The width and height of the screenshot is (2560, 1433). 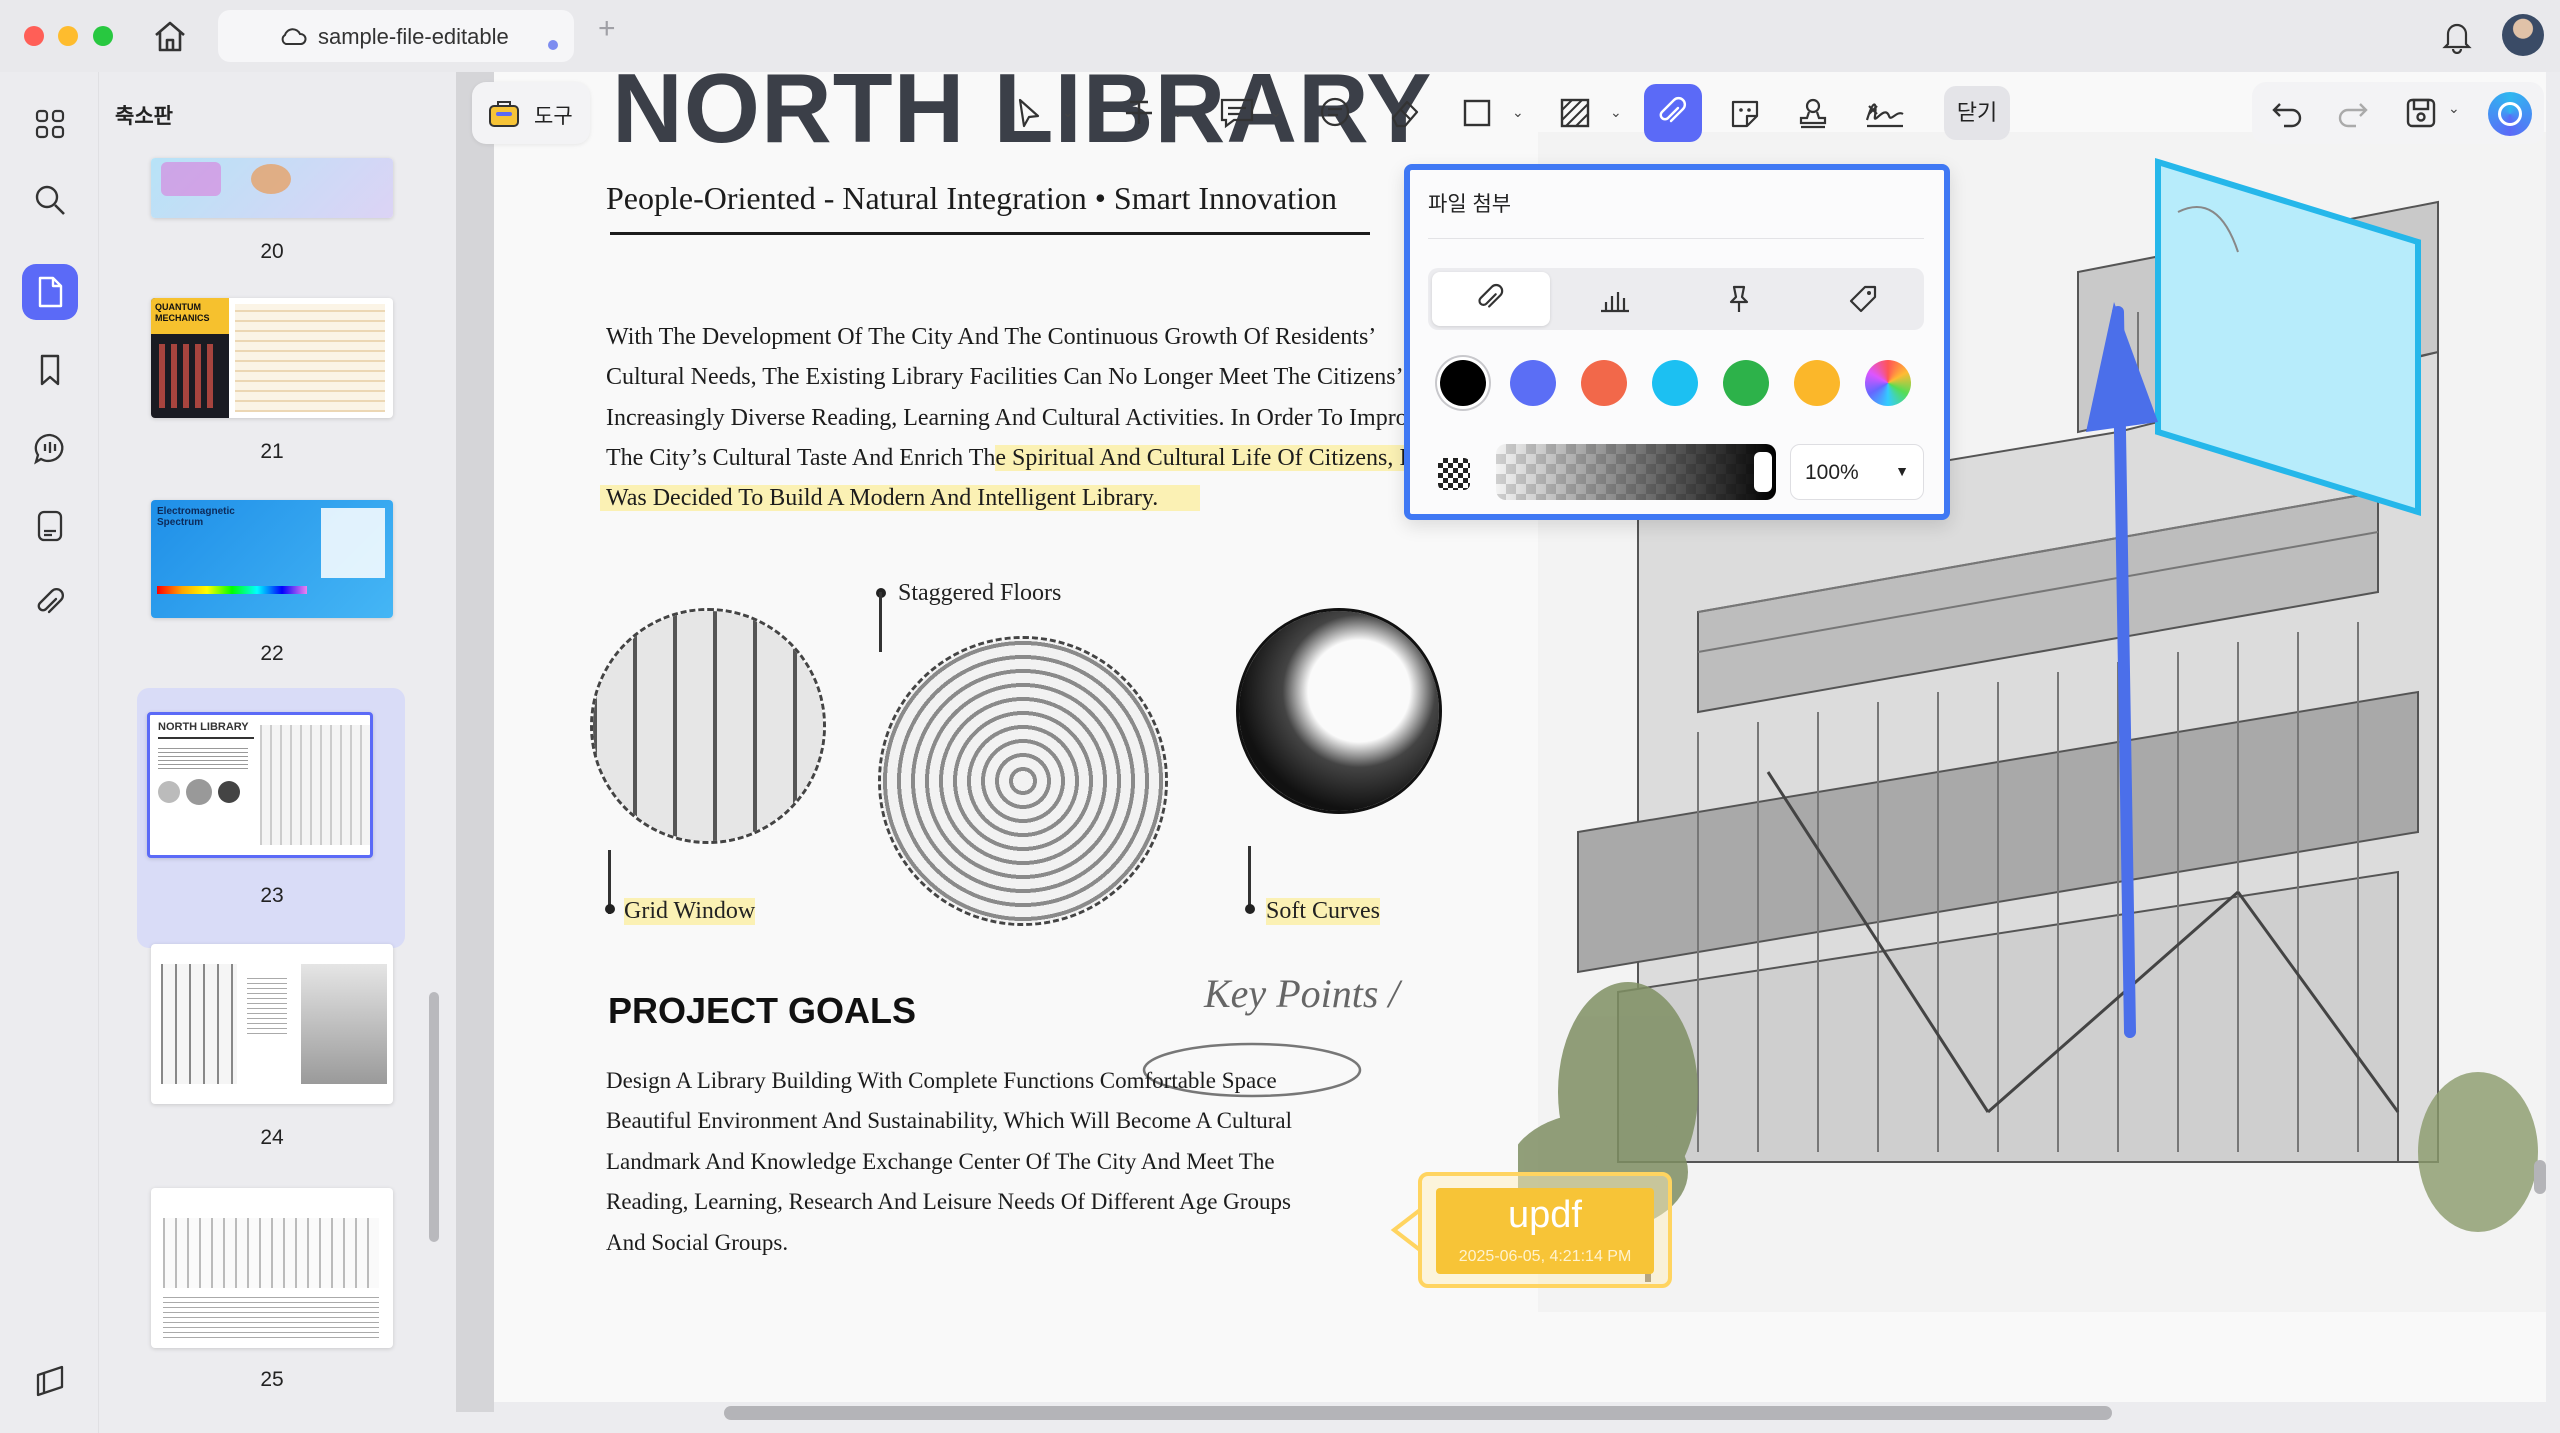 What do you see at coordinates (980, 593) in the screenshot?
I see `callout-staggered-floors: Staggered Floors` at bounding box center [980, 593].